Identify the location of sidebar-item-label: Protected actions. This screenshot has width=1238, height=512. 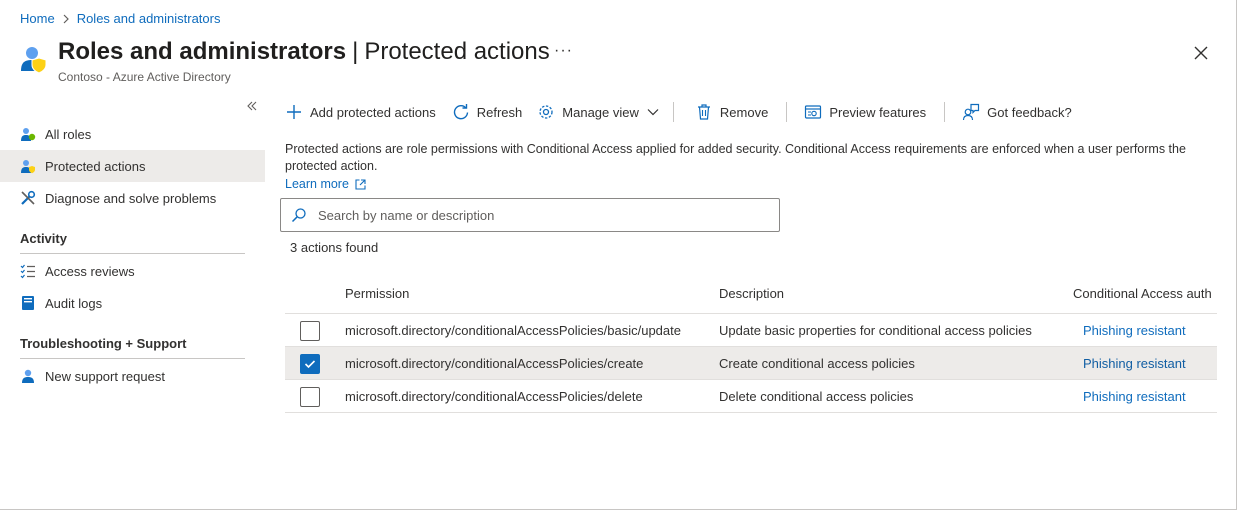
(95, 166).